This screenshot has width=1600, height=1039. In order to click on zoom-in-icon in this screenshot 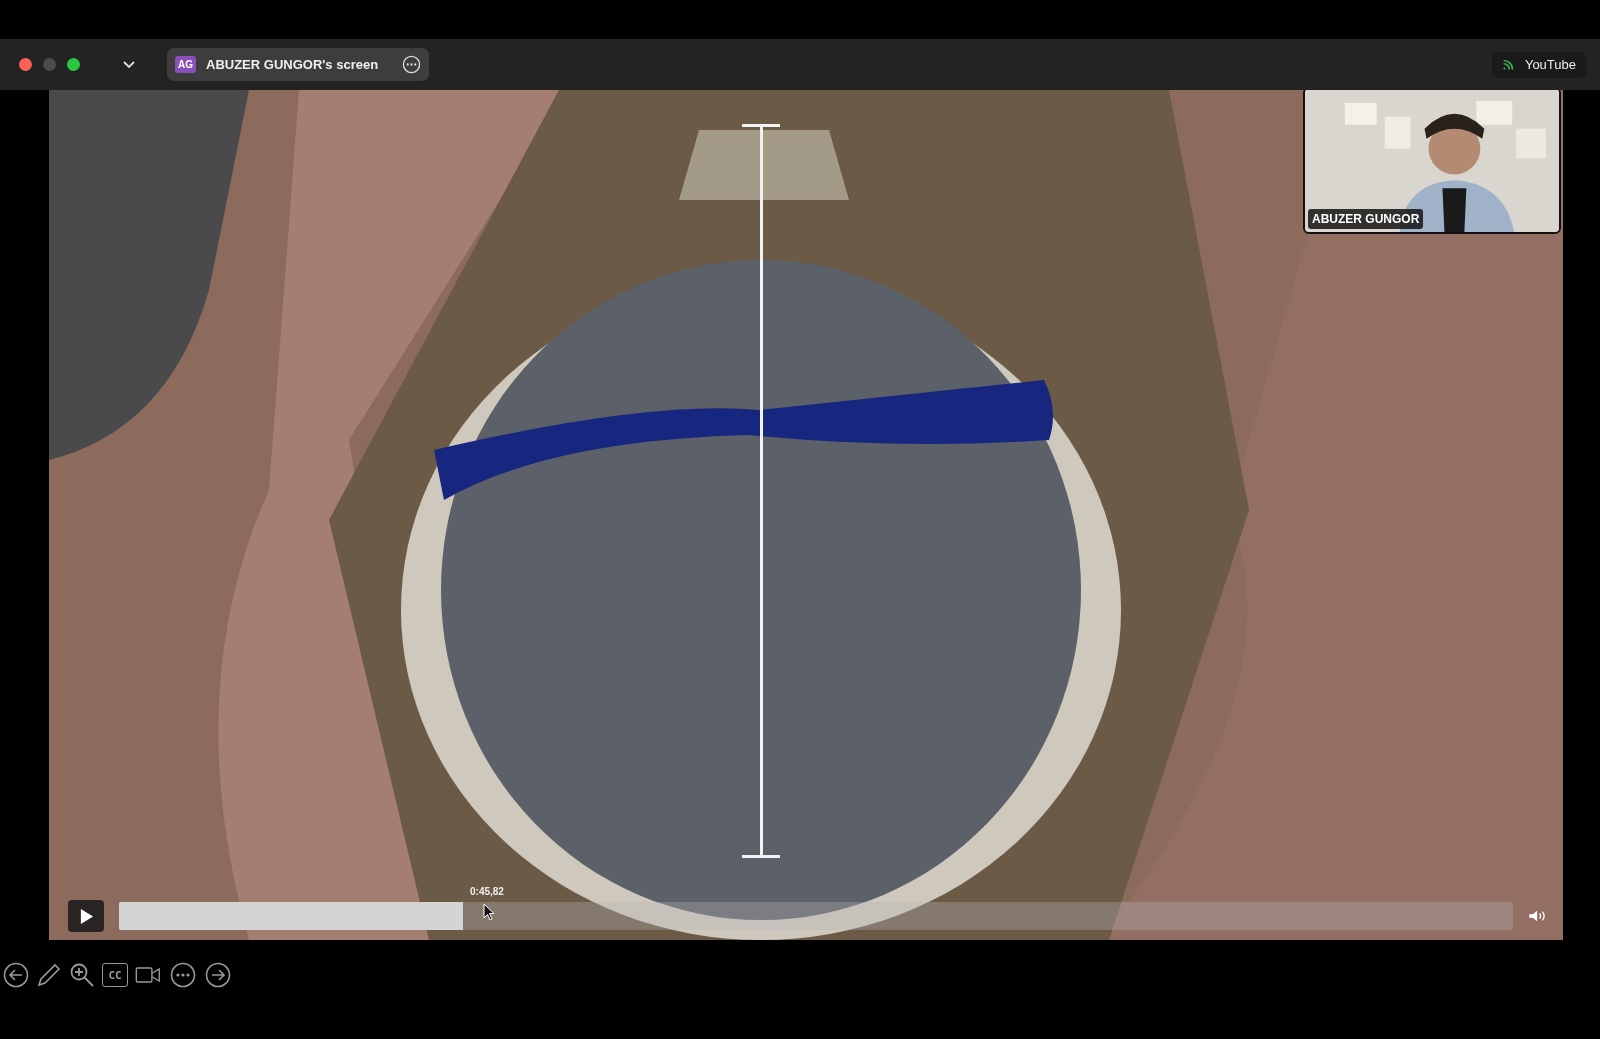, I will do `click(82, 975)`.